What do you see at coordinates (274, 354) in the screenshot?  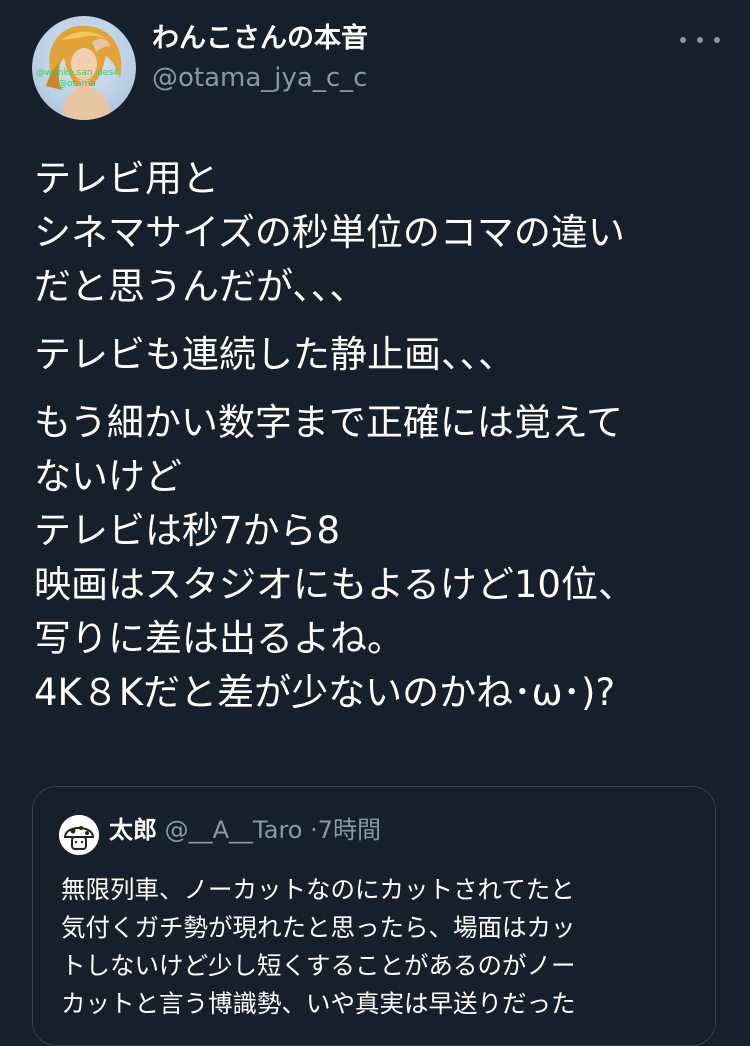 I see `tweet-text-line: テレビも連続した静止画、、、` at bounding box center [274, 354].